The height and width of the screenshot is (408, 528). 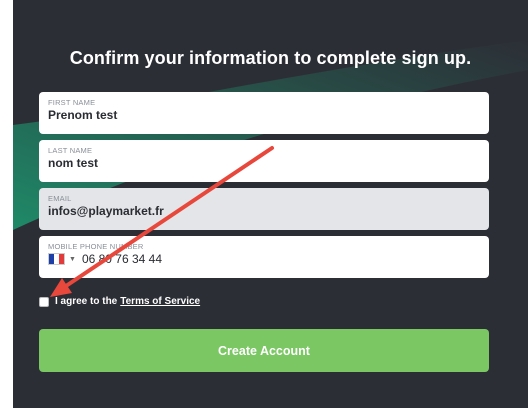 What do you see at coordinates (264, 209) in the screenshot?
I see `email-field: EMAIL infos@playmarket.fr` at bounding box center [264, 209].